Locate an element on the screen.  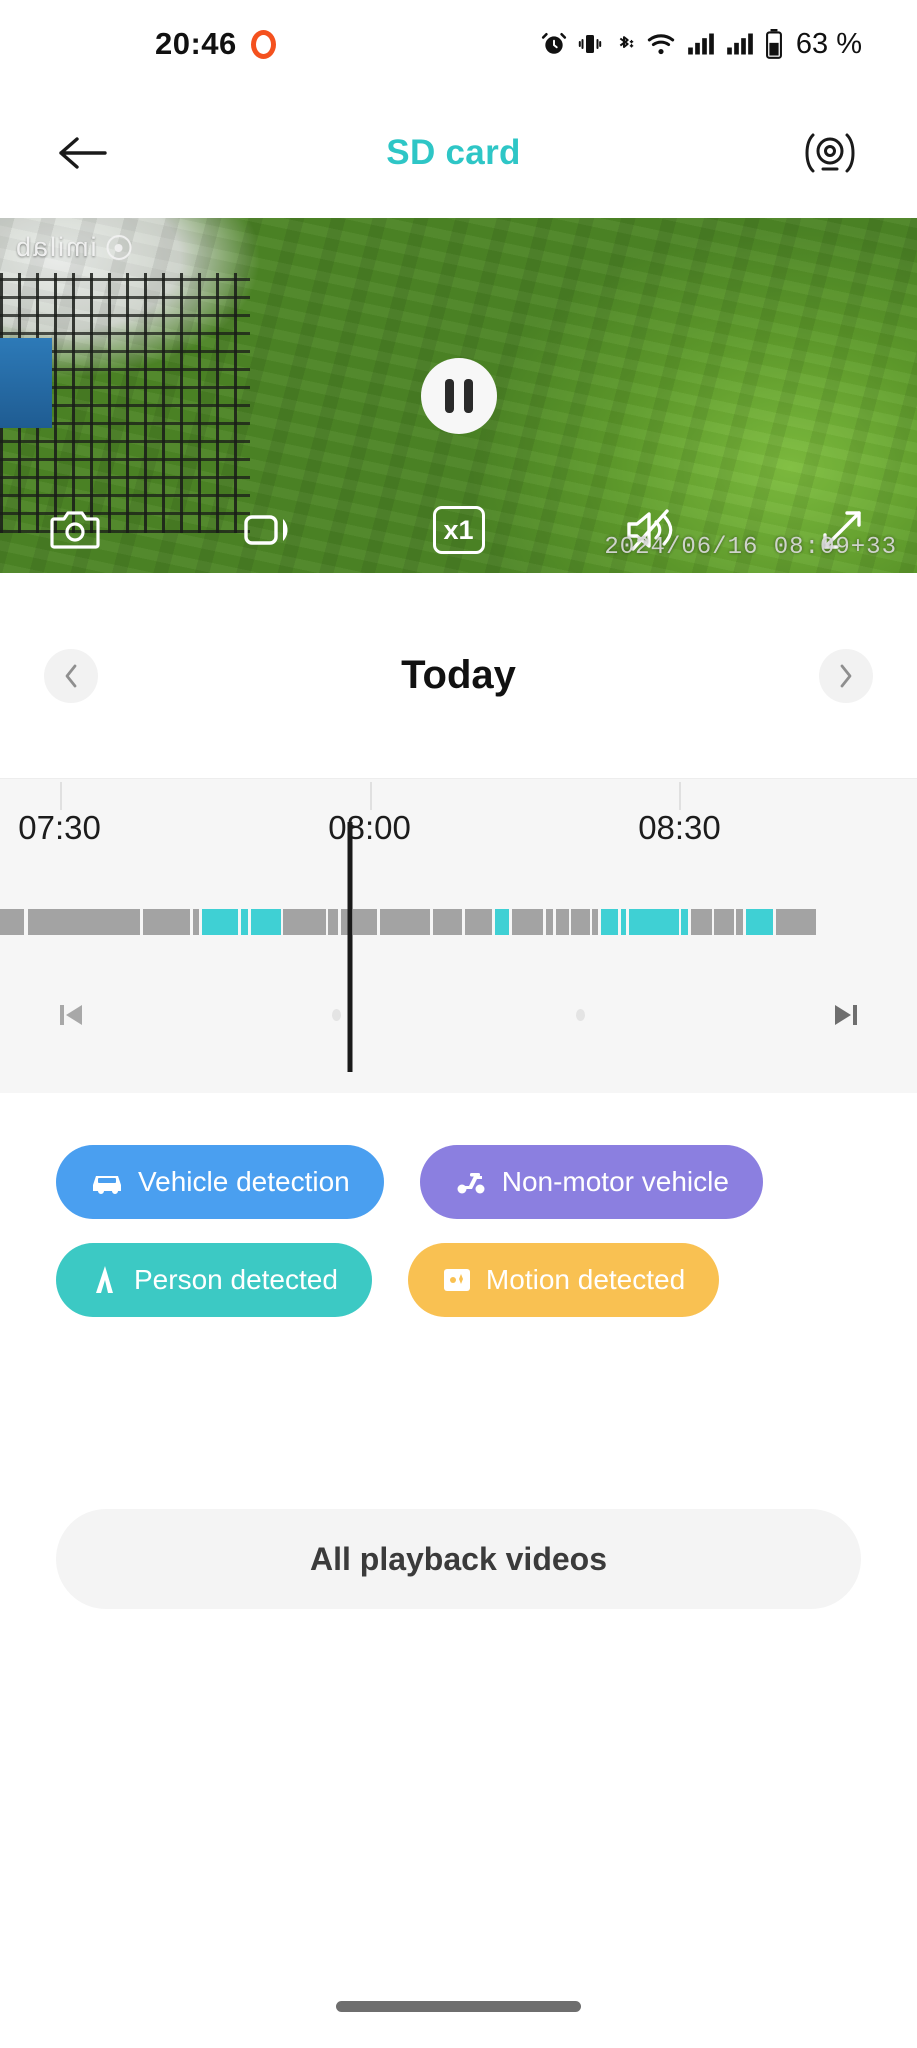
event-filter-row-2: Person detected Motion detected is located at coordinates (458, 1280).